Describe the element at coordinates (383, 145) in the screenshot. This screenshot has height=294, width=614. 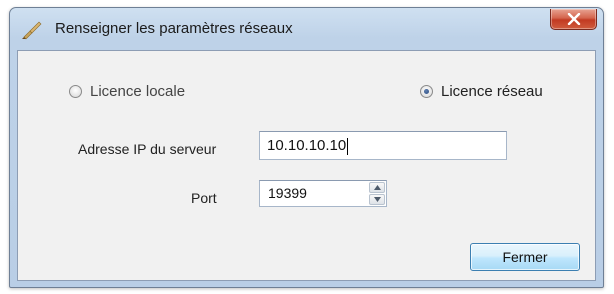
I see `server-ip-input: 10.10.10.10` at that location.